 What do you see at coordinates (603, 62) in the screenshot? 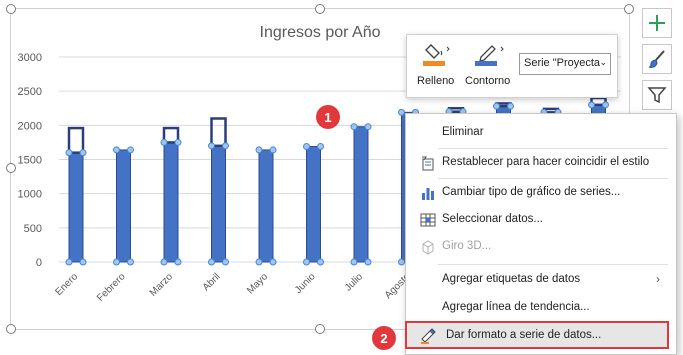
I see `chevron-down-icon: ⌄` at bounding box center [603, 62].